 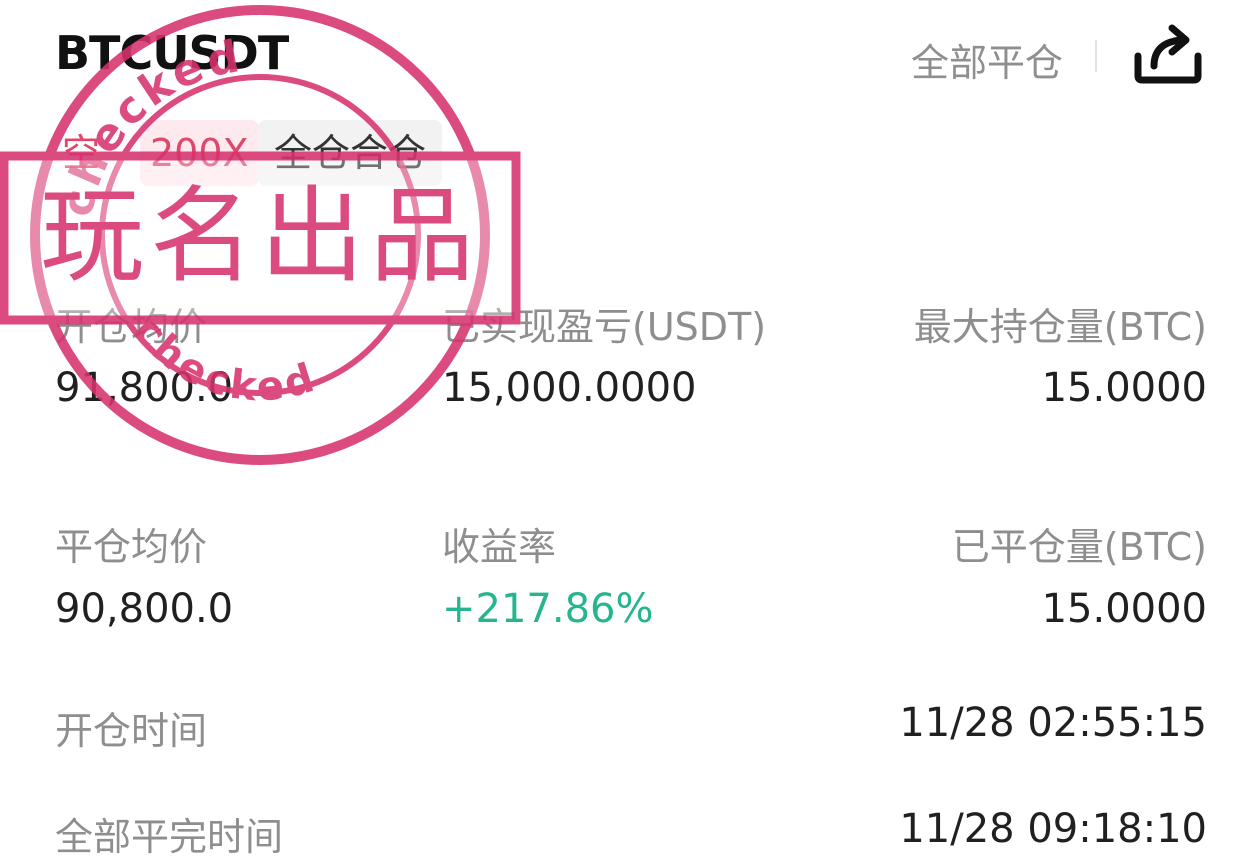 I want to click on header-divider, so click(x=1096, y=56).